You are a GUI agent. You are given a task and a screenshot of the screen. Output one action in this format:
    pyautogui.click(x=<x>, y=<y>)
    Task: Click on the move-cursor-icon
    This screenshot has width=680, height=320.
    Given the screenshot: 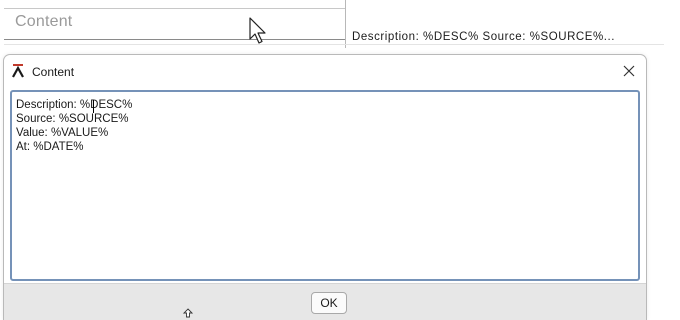 What is the action you would take?
    pyautogui.click(x=188, y=313)
    